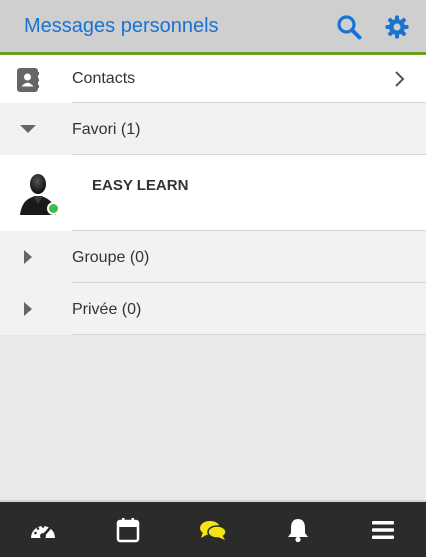  I want to click on group-groupe: Groupe (0), so click(213, 257).